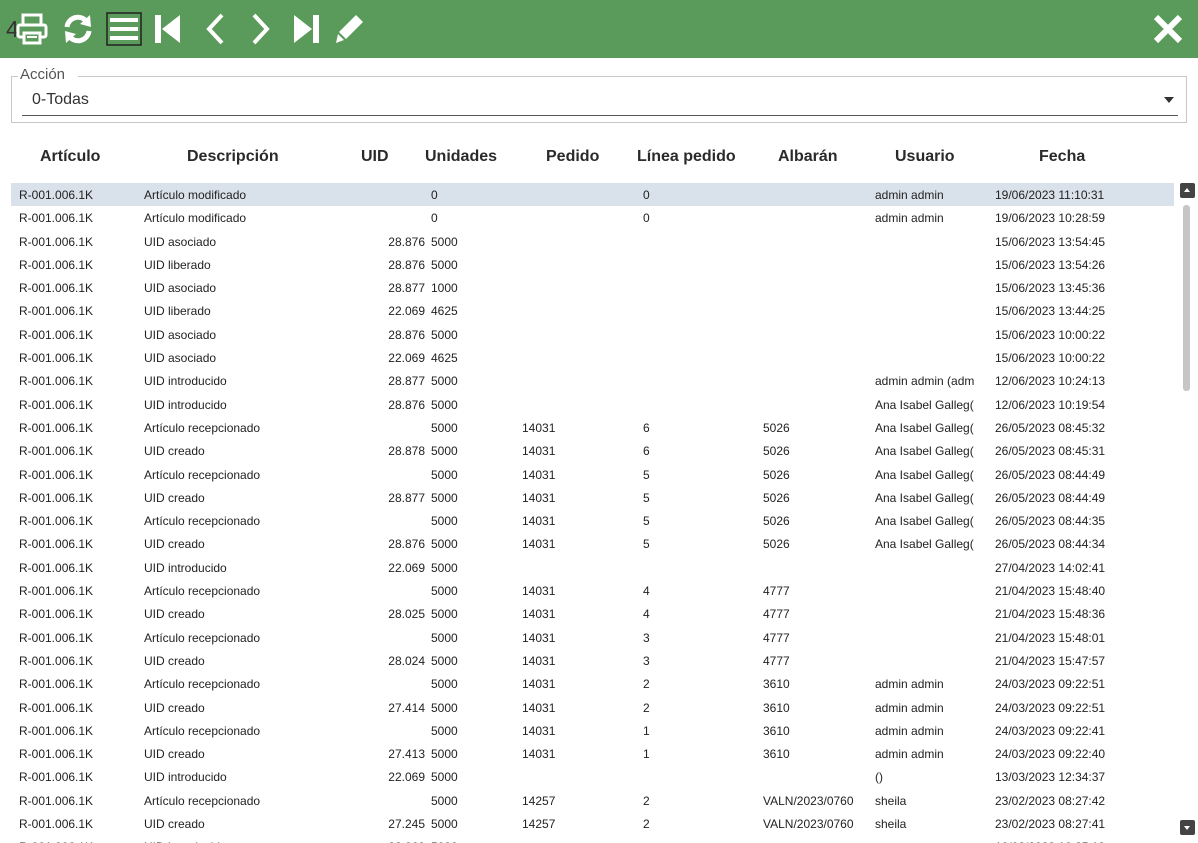 This screenshot has height=843, width=1198. What do you see at coordinates (43, 74) in the screenshot?
I see `action-label: Acción` at bounding box center [43, 74].